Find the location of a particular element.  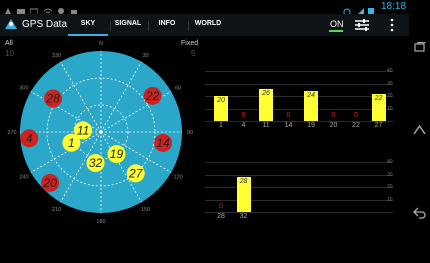

azimuth-label: 90 is located at coordinates (190, 133).